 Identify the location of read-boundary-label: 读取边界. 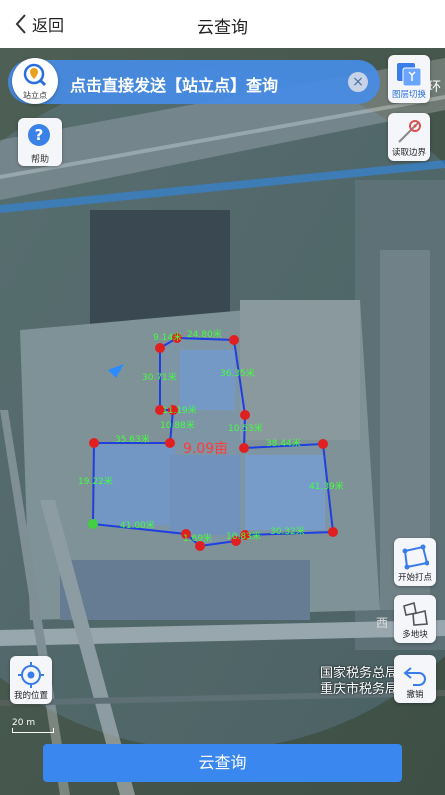
(408, 153).